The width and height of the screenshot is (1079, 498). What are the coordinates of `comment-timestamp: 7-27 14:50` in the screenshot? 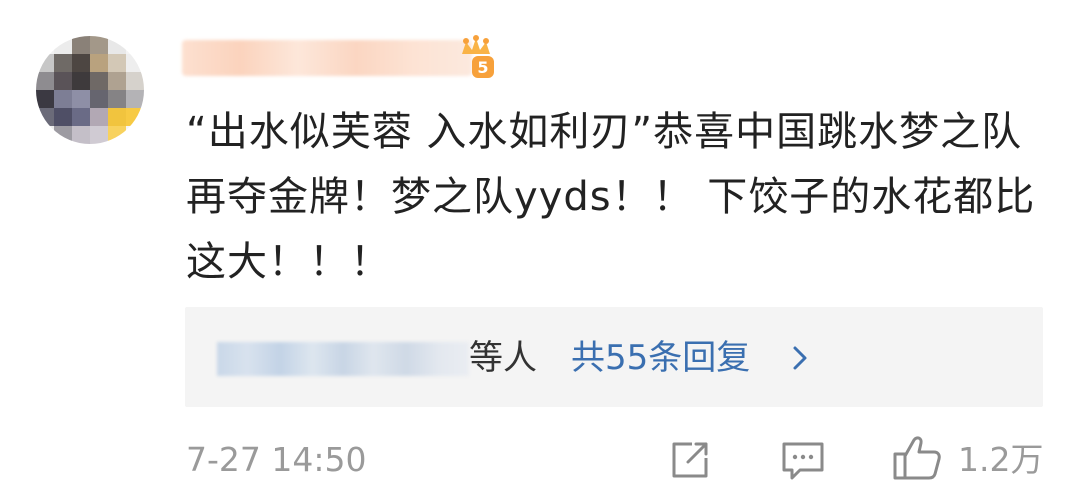 It's located at (276, 459).